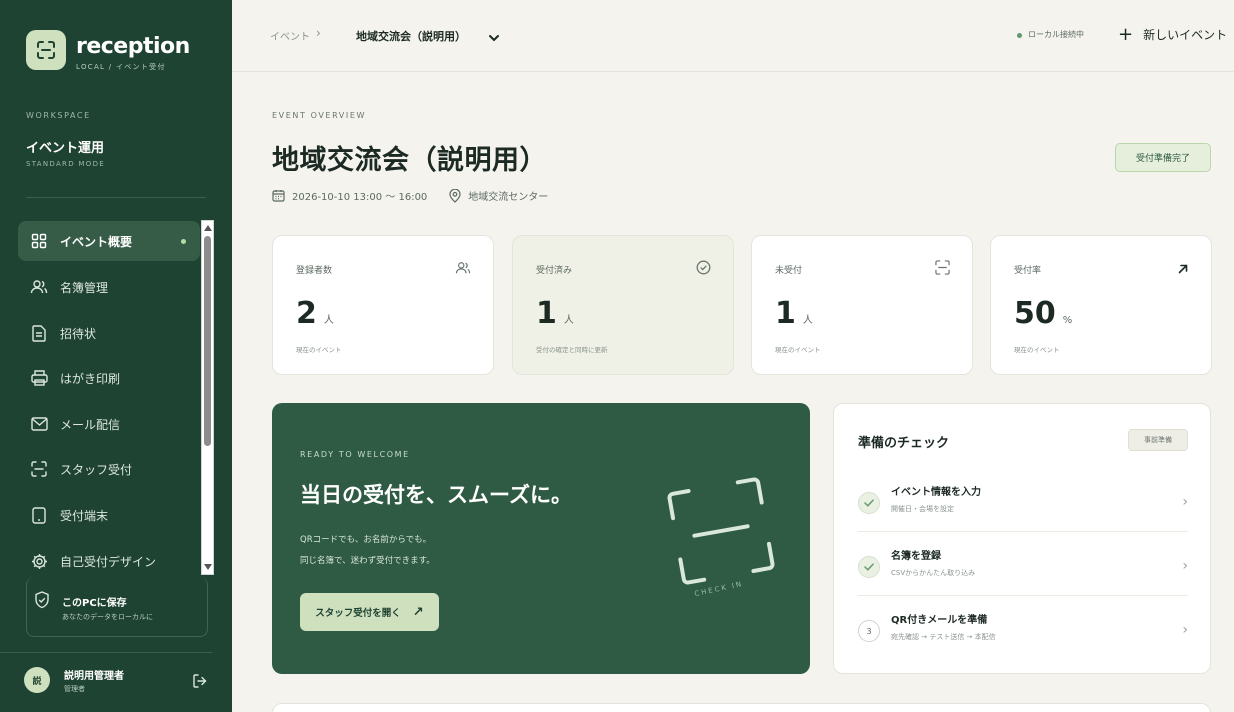 This screenshot has height=712, width=1234. What do you see at coordinates (494, 37) in the screenshot?
I see `chevron-down-icon` at bounding box center [494, 37].